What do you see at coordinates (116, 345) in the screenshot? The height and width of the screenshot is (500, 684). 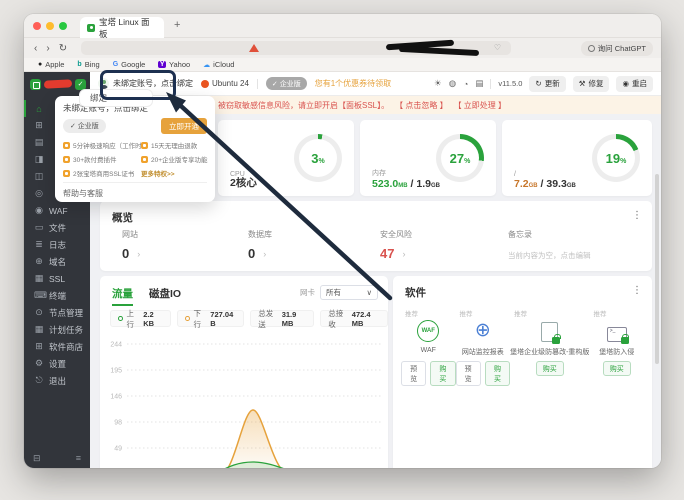 I see `ytick: 244` at bounding box center [116, 345].